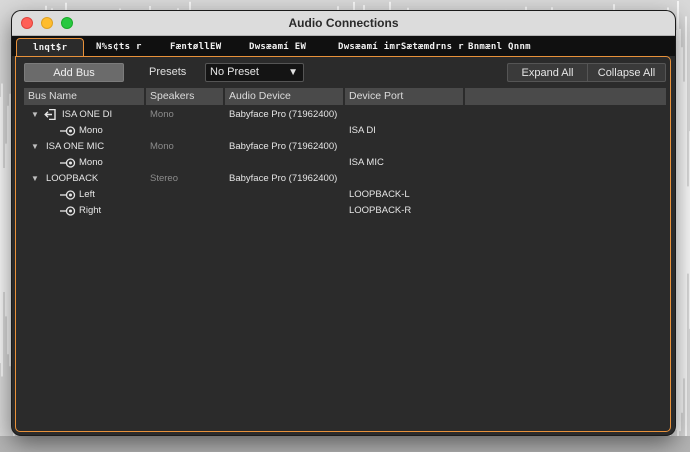  What do you see at coordinates (84, 96) in the screenshot?
I see `column-bus-name: Bus Name` at bounding box center [84, 96].